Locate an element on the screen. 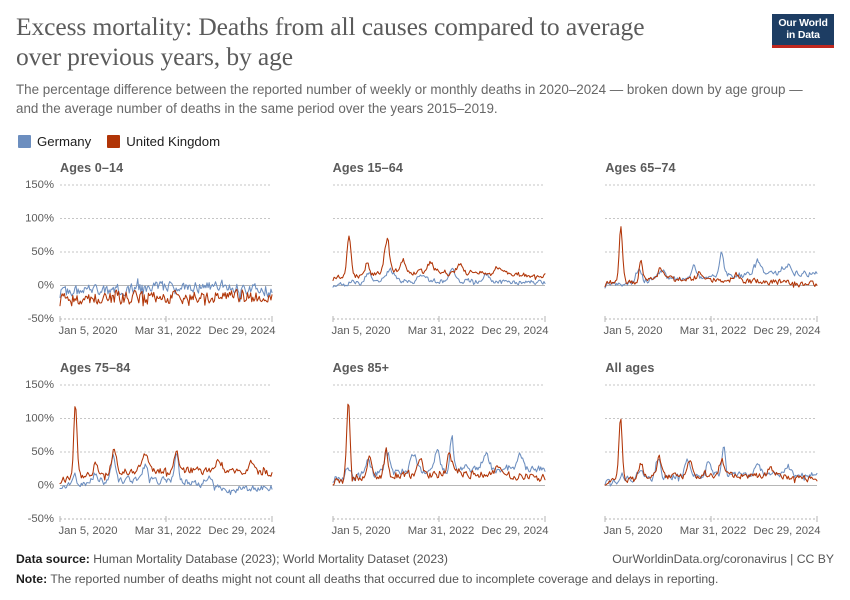 The width and height of the screenshot is (850, 600). panel-title: All ages is located at coordinates (630, 368).